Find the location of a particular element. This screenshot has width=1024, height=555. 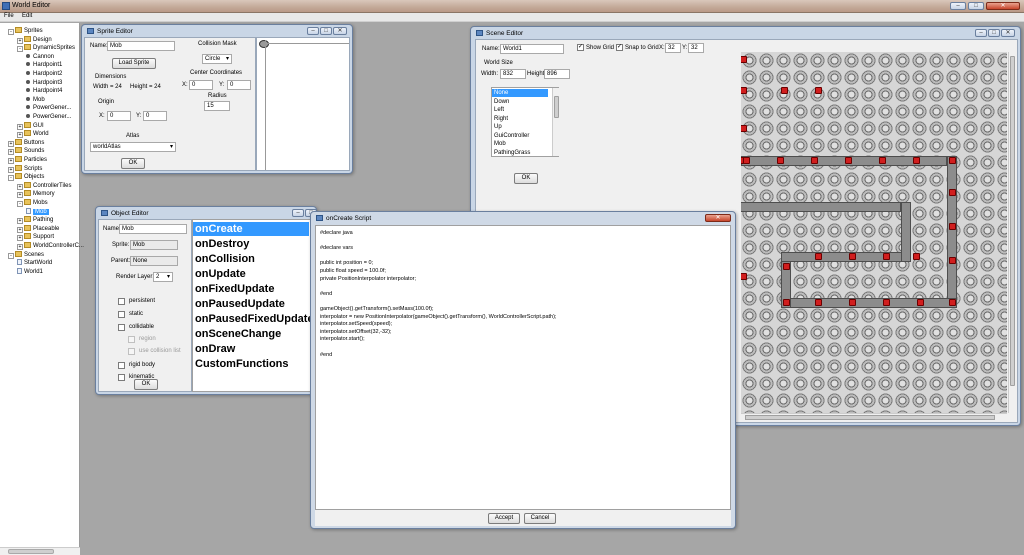

tree-item: Hardpoint3 is located at coordinates (44, 83).